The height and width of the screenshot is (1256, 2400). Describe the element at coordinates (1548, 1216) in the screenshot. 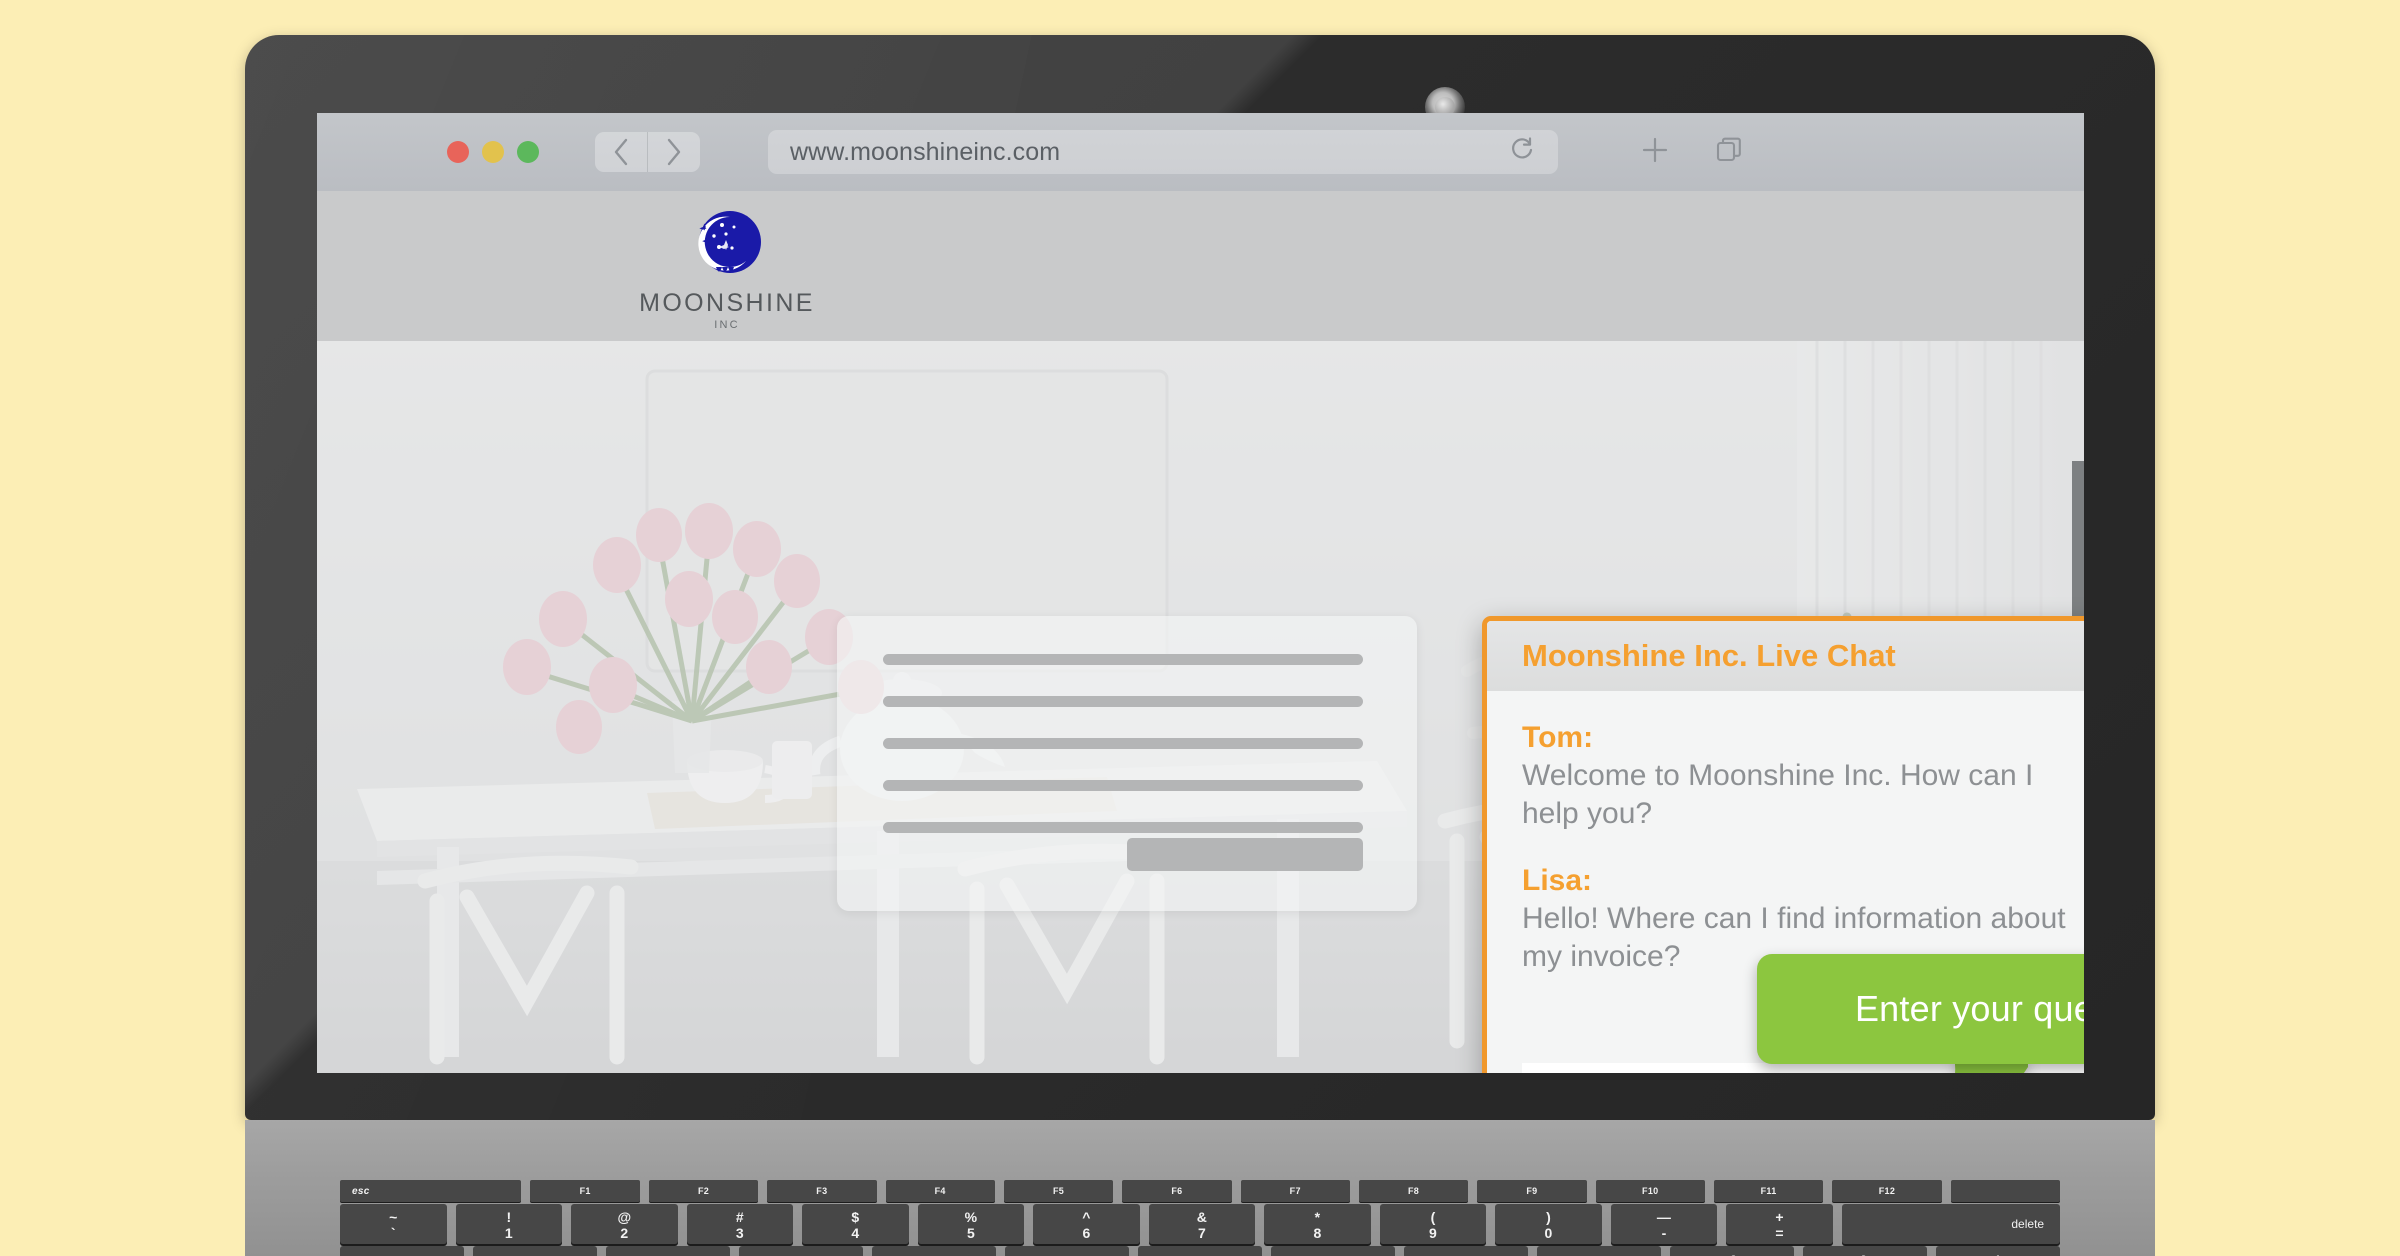

I see `key-top-label: )` at that location.